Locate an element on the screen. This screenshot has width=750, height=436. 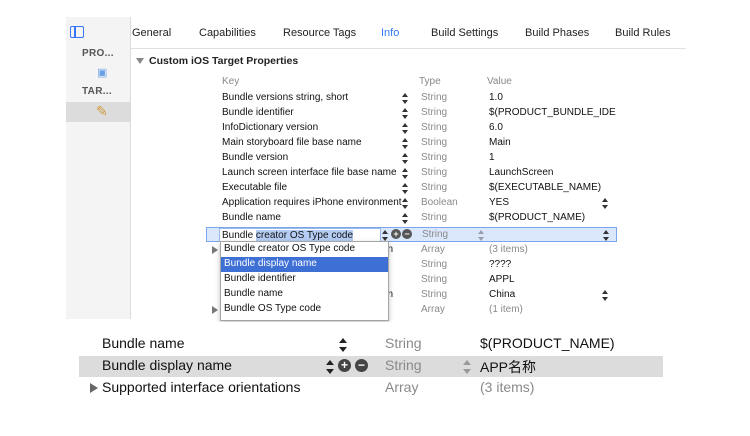
dropdown-item: Bundle OS Type code is located at coordinates (304, 309).